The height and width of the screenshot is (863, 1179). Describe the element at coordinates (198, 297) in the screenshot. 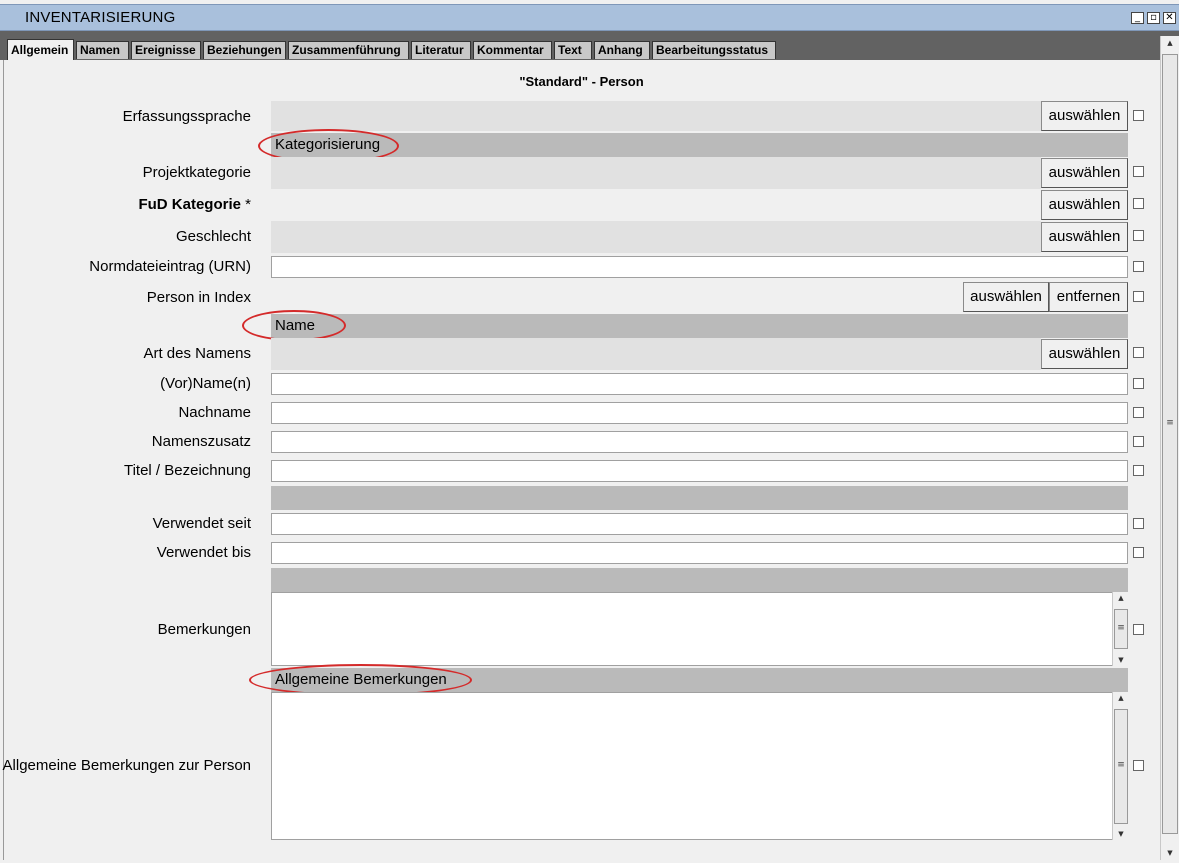

I see `label-person-in-index: Person in Index` at that location.